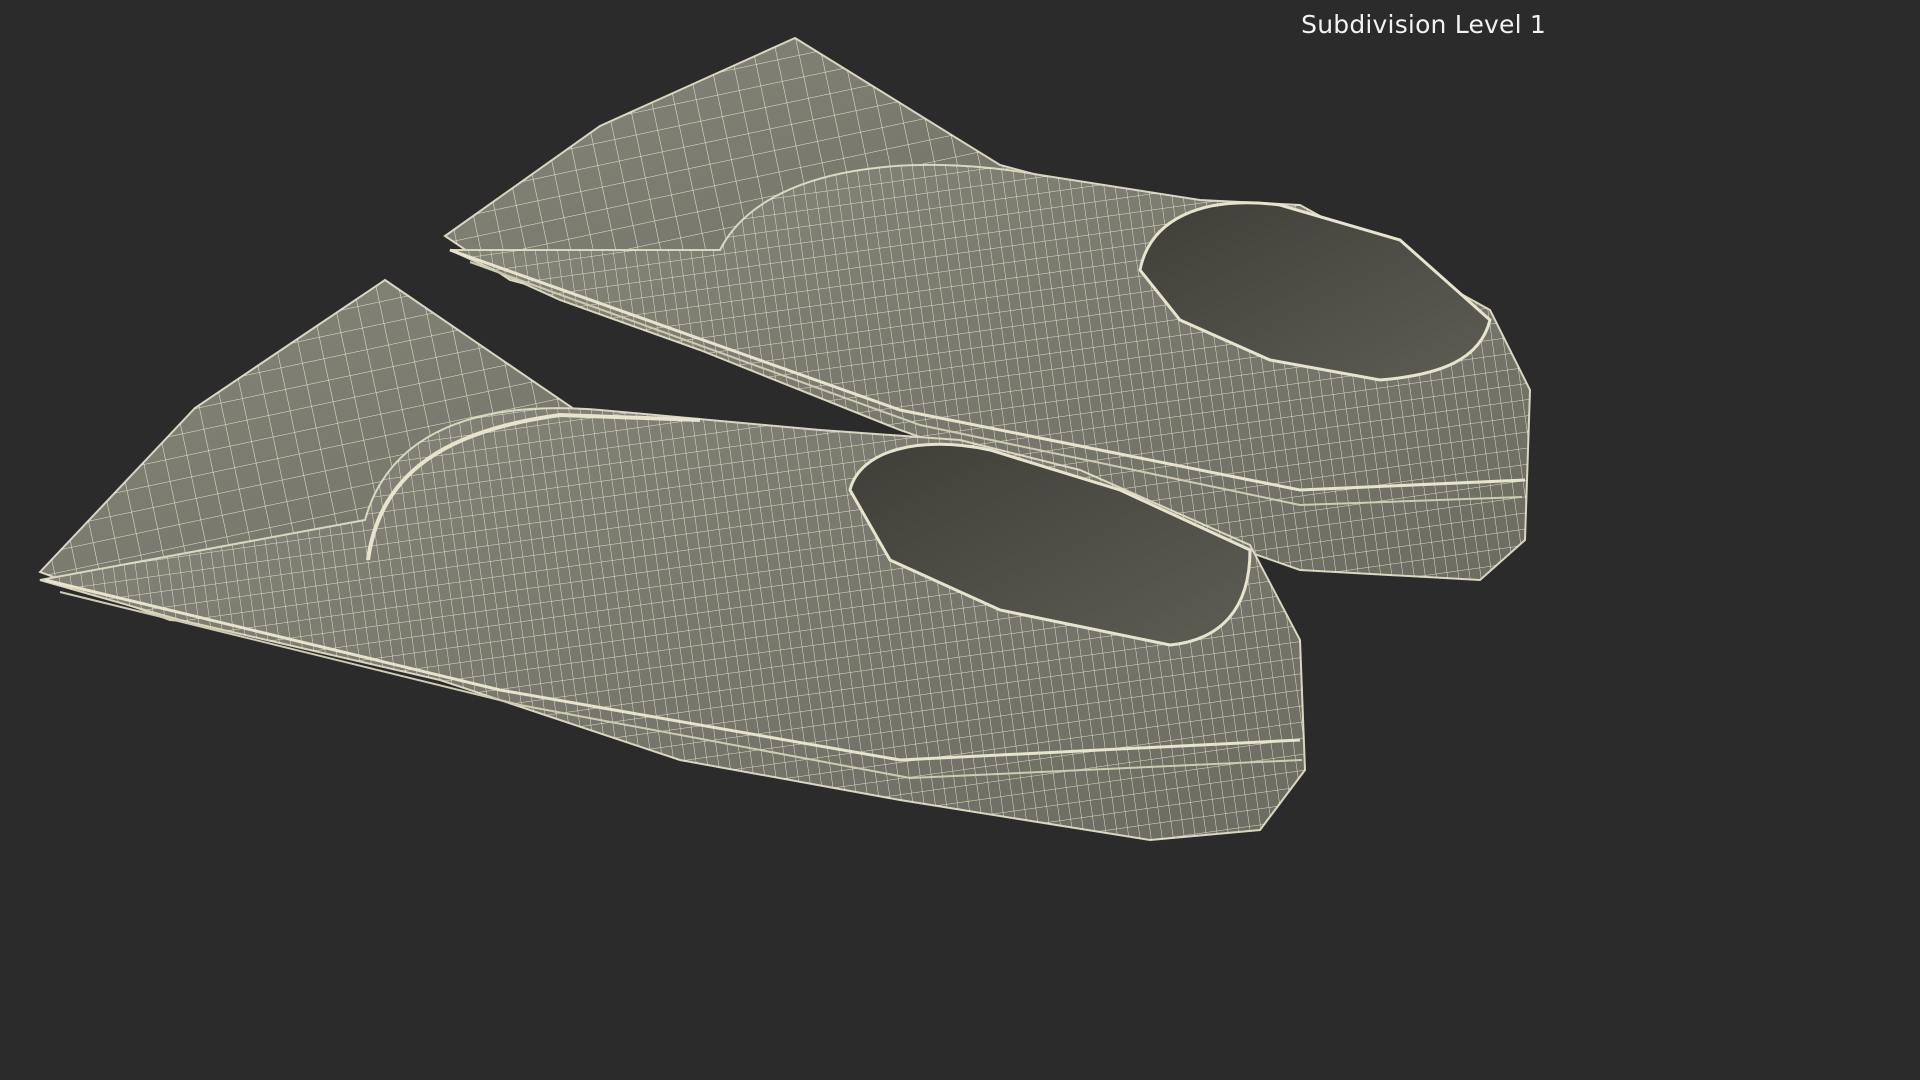 The image size is (1920, 1080). What do you see at coordinates (1423, 24) in the screenshot?
I see `subdivision-level-label: Subdivision Level 1` at bounding box center [1423, 24].